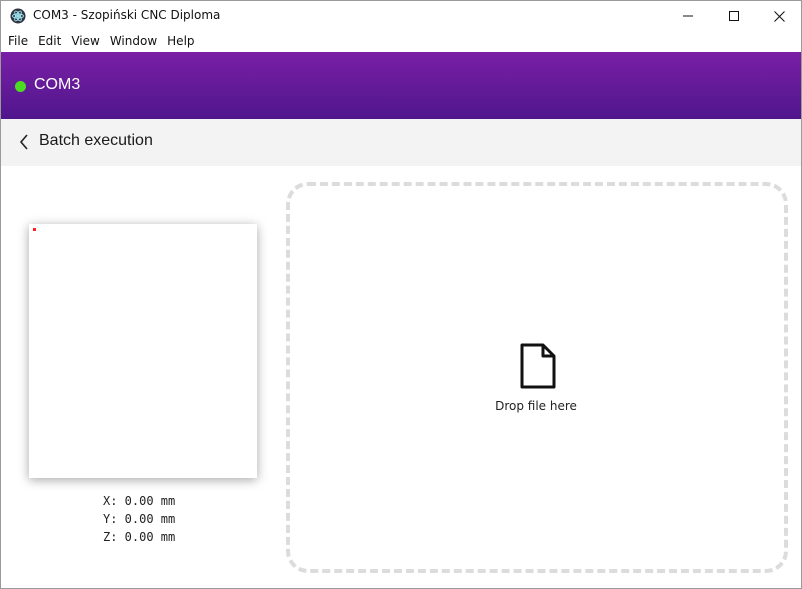 The height and width of the screenshot is (589, 802). What do you see at coordinates (139, 501) in the screenshot?
I see `x-coordinate: X: 0.00 mm` at bounding box center [139, 501].